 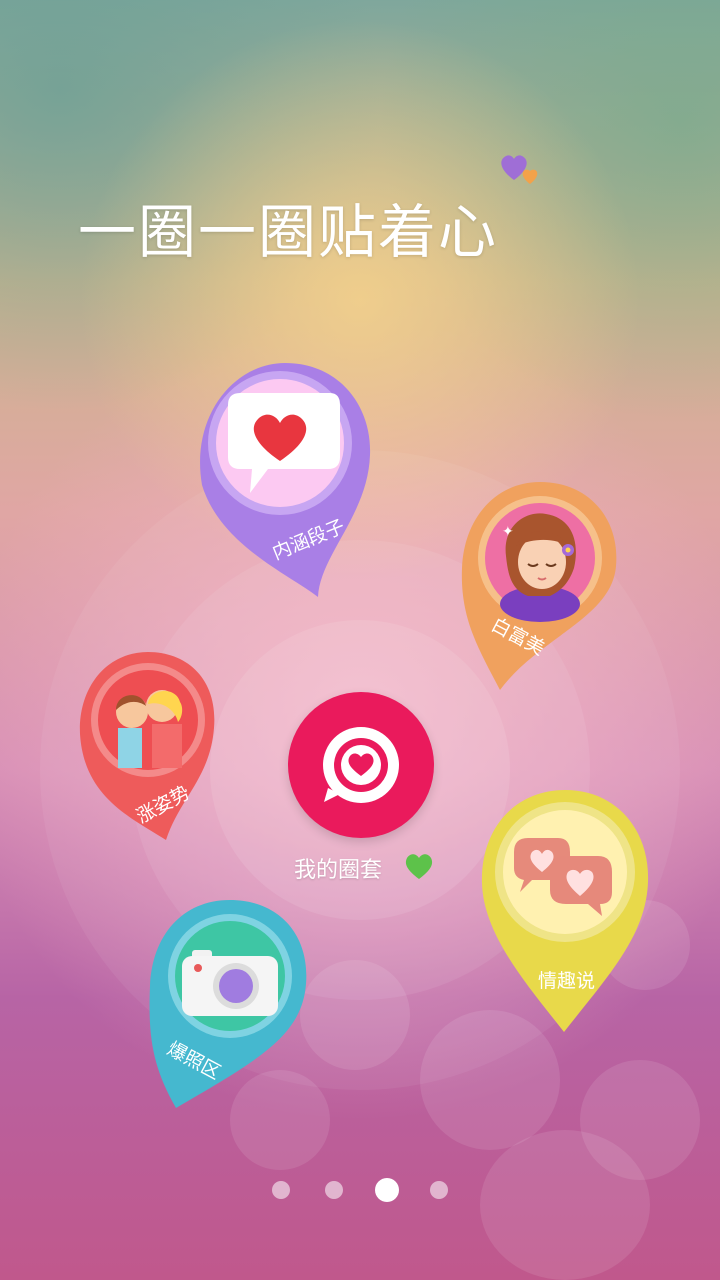 What do you see at coordinates (387, 1190) in the screenshot?
I see `page-dot-3-active` at bounding box center [387, 1190].